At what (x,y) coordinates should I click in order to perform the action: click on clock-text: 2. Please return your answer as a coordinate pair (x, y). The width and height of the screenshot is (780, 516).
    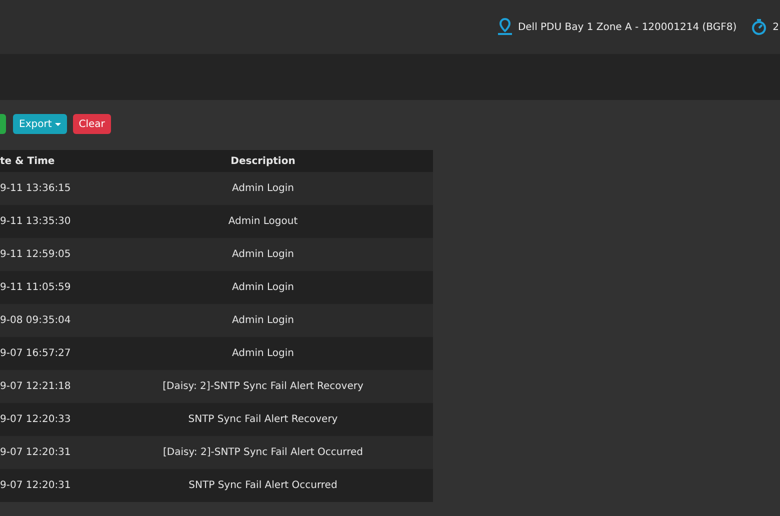
    Looking at the image, I should click on (775, 27).